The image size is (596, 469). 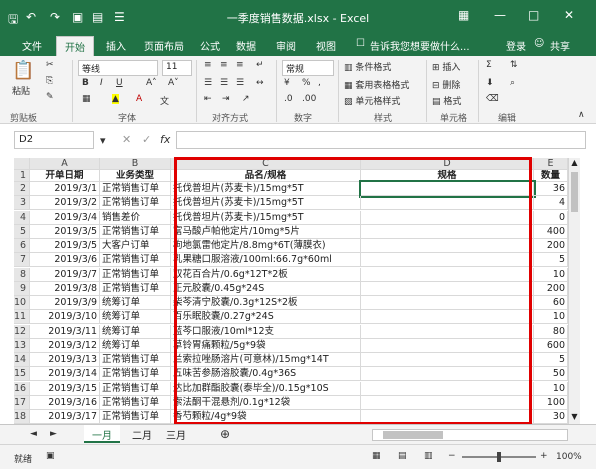 What do you see at coordinates (266, 360) in the screenshot?
I see `table-cell: 兰索拉唑肠溶片(可意林)/15mg*14T` at bounding box center [266, 360].